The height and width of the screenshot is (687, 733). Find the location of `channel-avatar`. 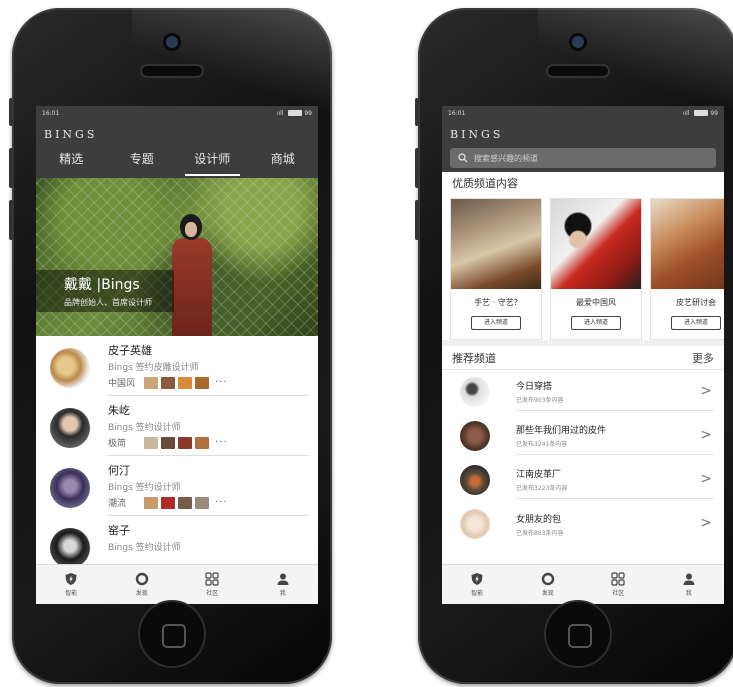

channel-avatar is located at coordinates (475, 436).